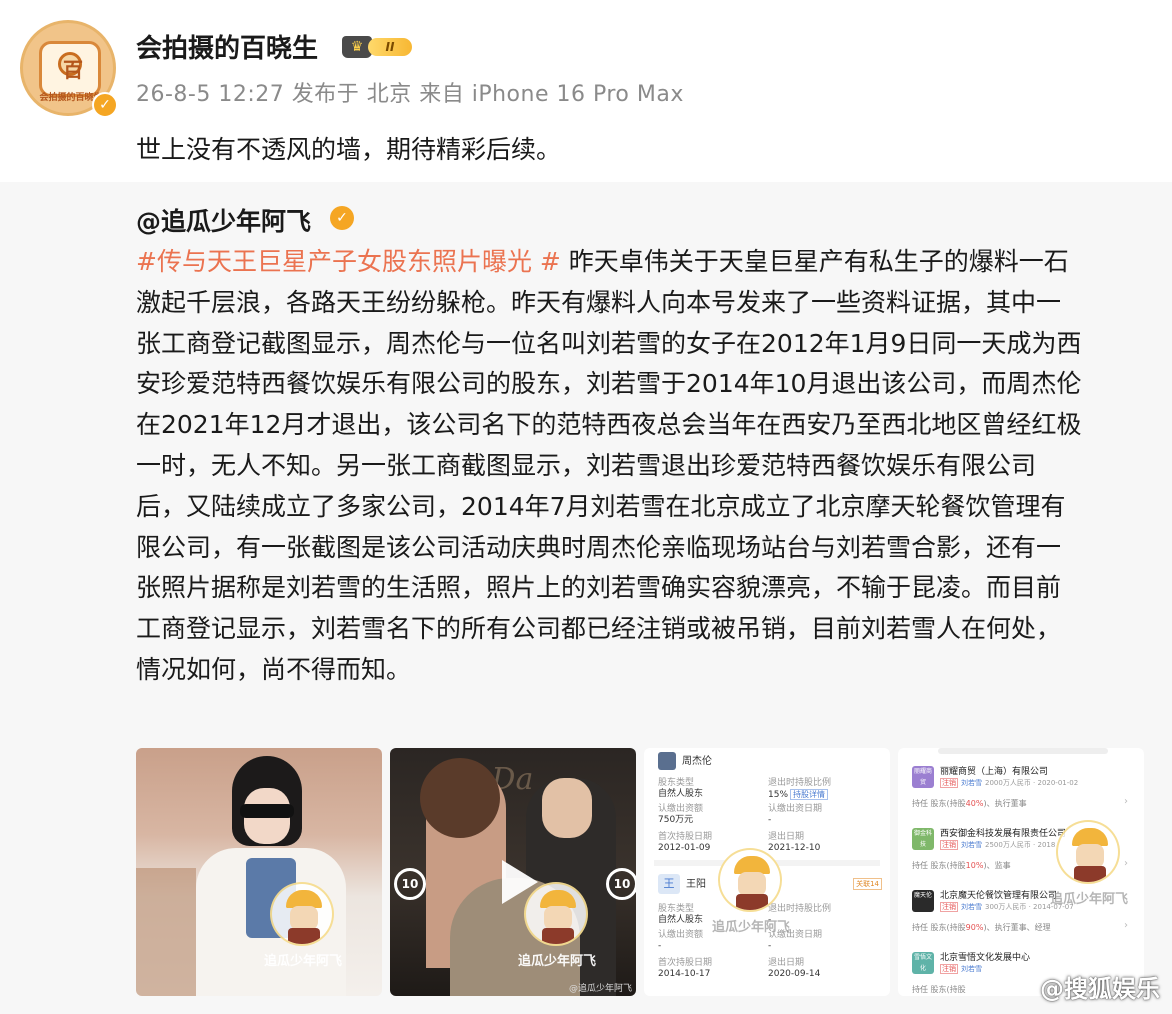 The height and width of the screenshot is (1014, 1172). What do you see at coordinates (795, 809) in the screenshot?
I see `field-label: 认缴出资日期` at bounding box center [795, 809].